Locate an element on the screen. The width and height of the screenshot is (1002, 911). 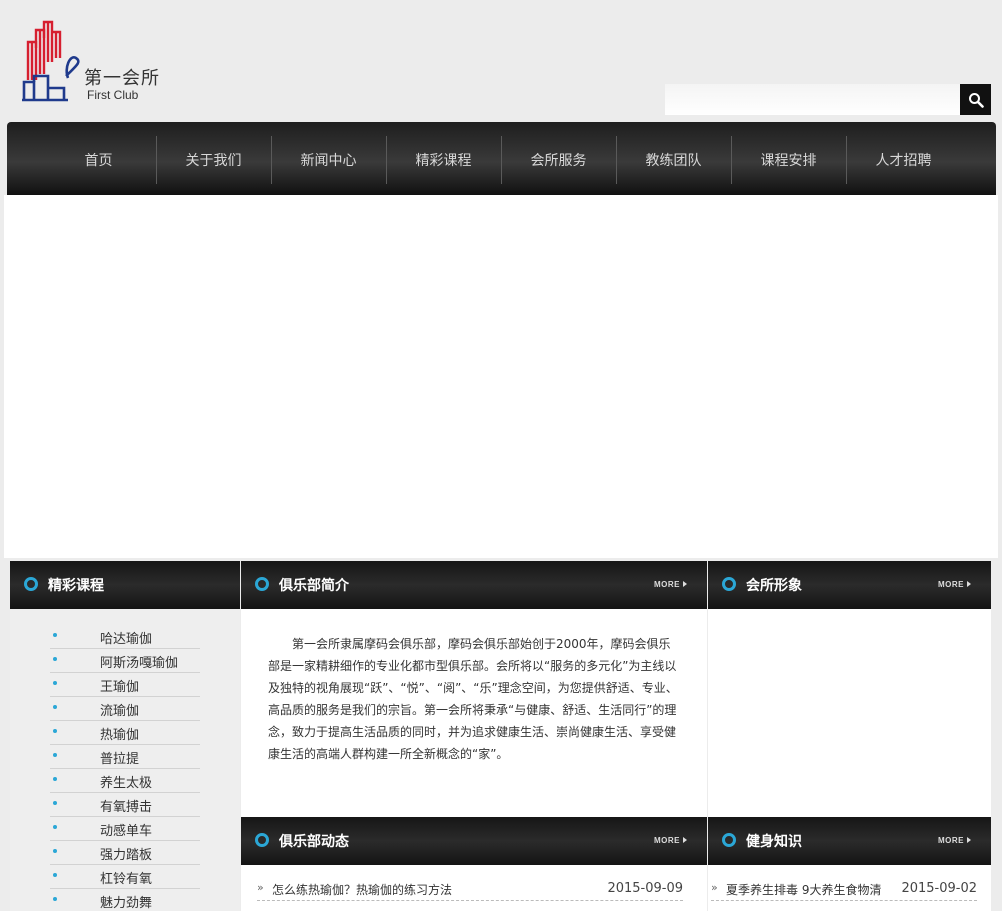
nav-item-careers: 人才招聘 is located at coordinates (903, 160).